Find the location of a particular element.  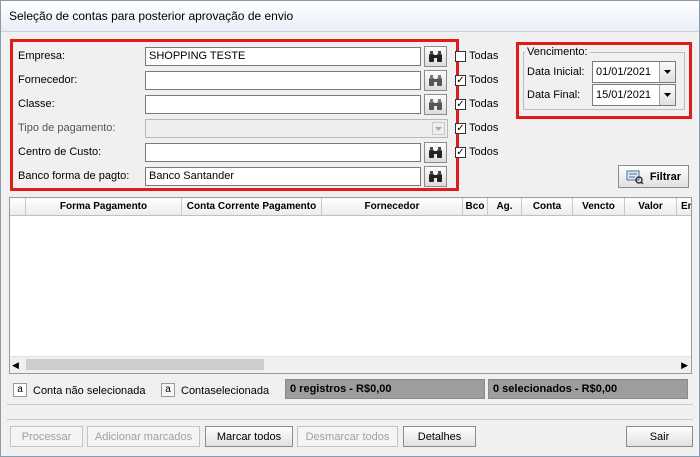

fornecedor-lookup-button is located at coordinates (435, 80).